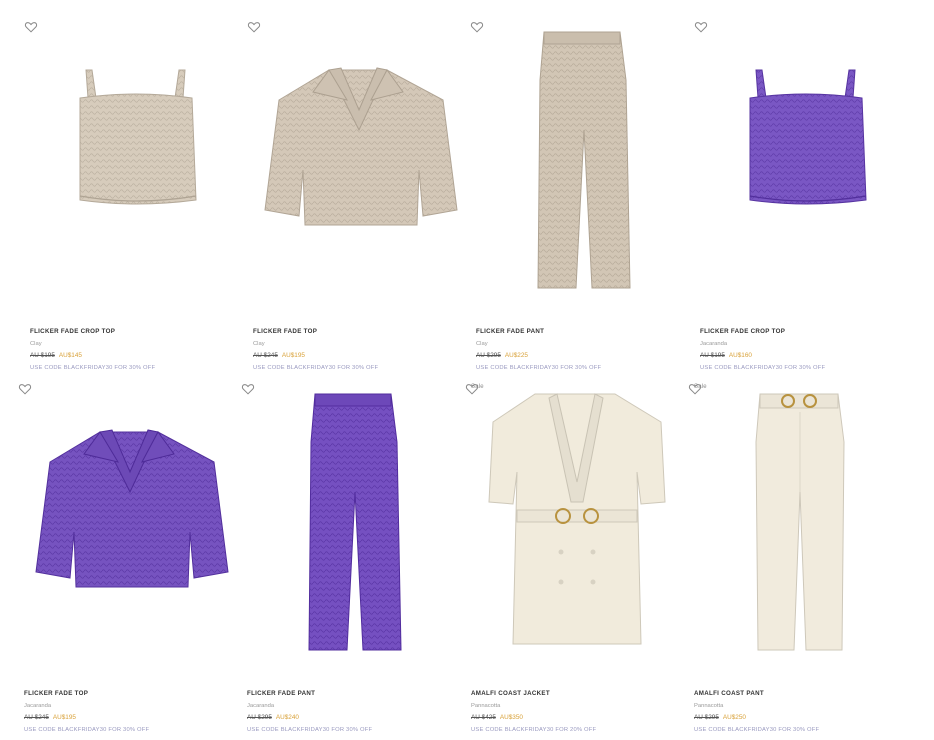  I want to click on sale-price: AU$250, so click(734, 717).